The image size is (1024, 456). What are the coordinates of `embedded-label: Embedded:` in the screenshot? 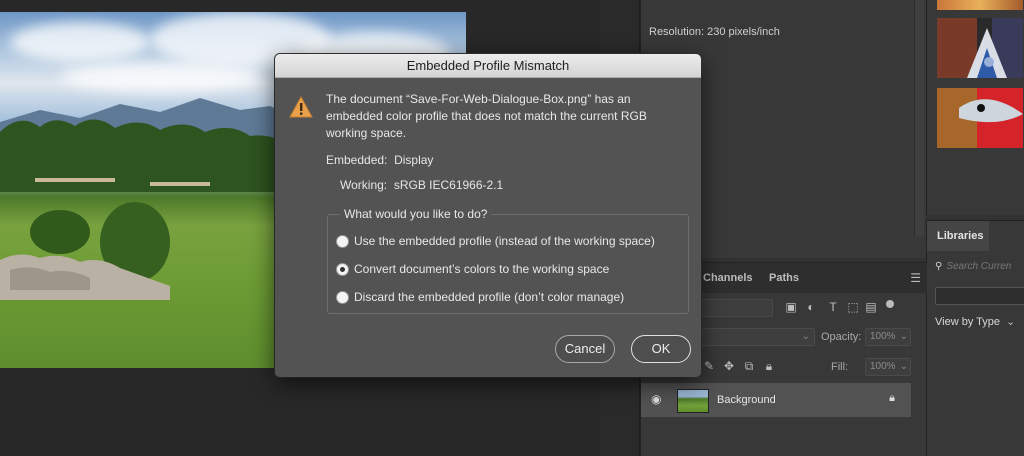 It's located at (357, 160).